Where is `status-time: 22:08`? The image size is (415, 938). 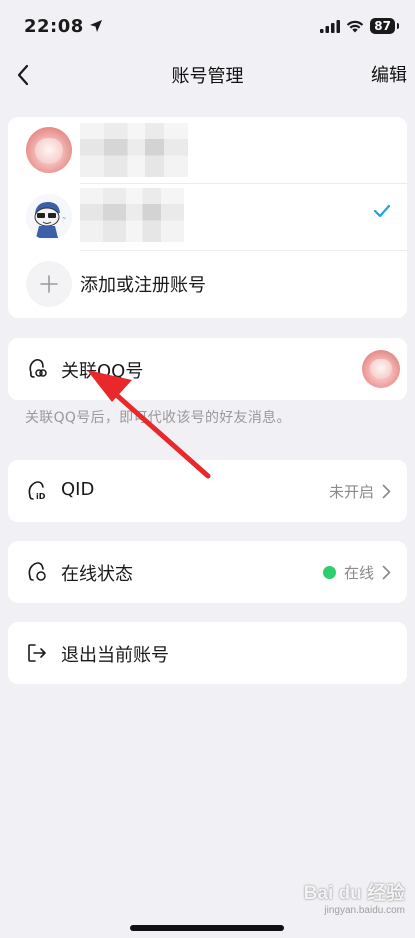
status-time: 22:08 is located at coordinates (63, 26).